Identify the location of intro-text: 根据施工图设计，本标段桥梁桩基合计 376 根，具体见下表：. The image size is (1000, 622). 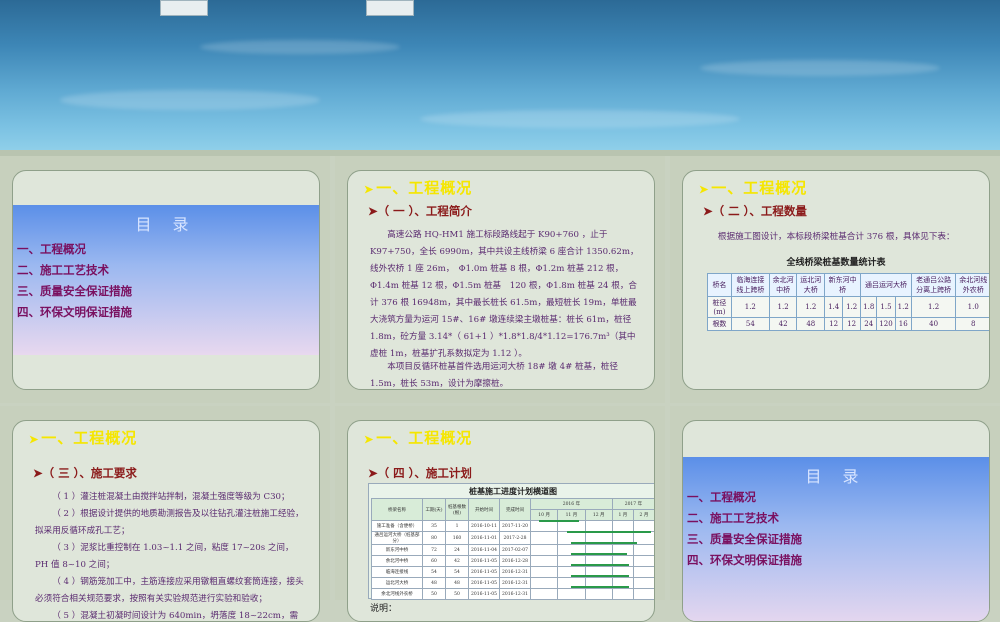
(836, 237).